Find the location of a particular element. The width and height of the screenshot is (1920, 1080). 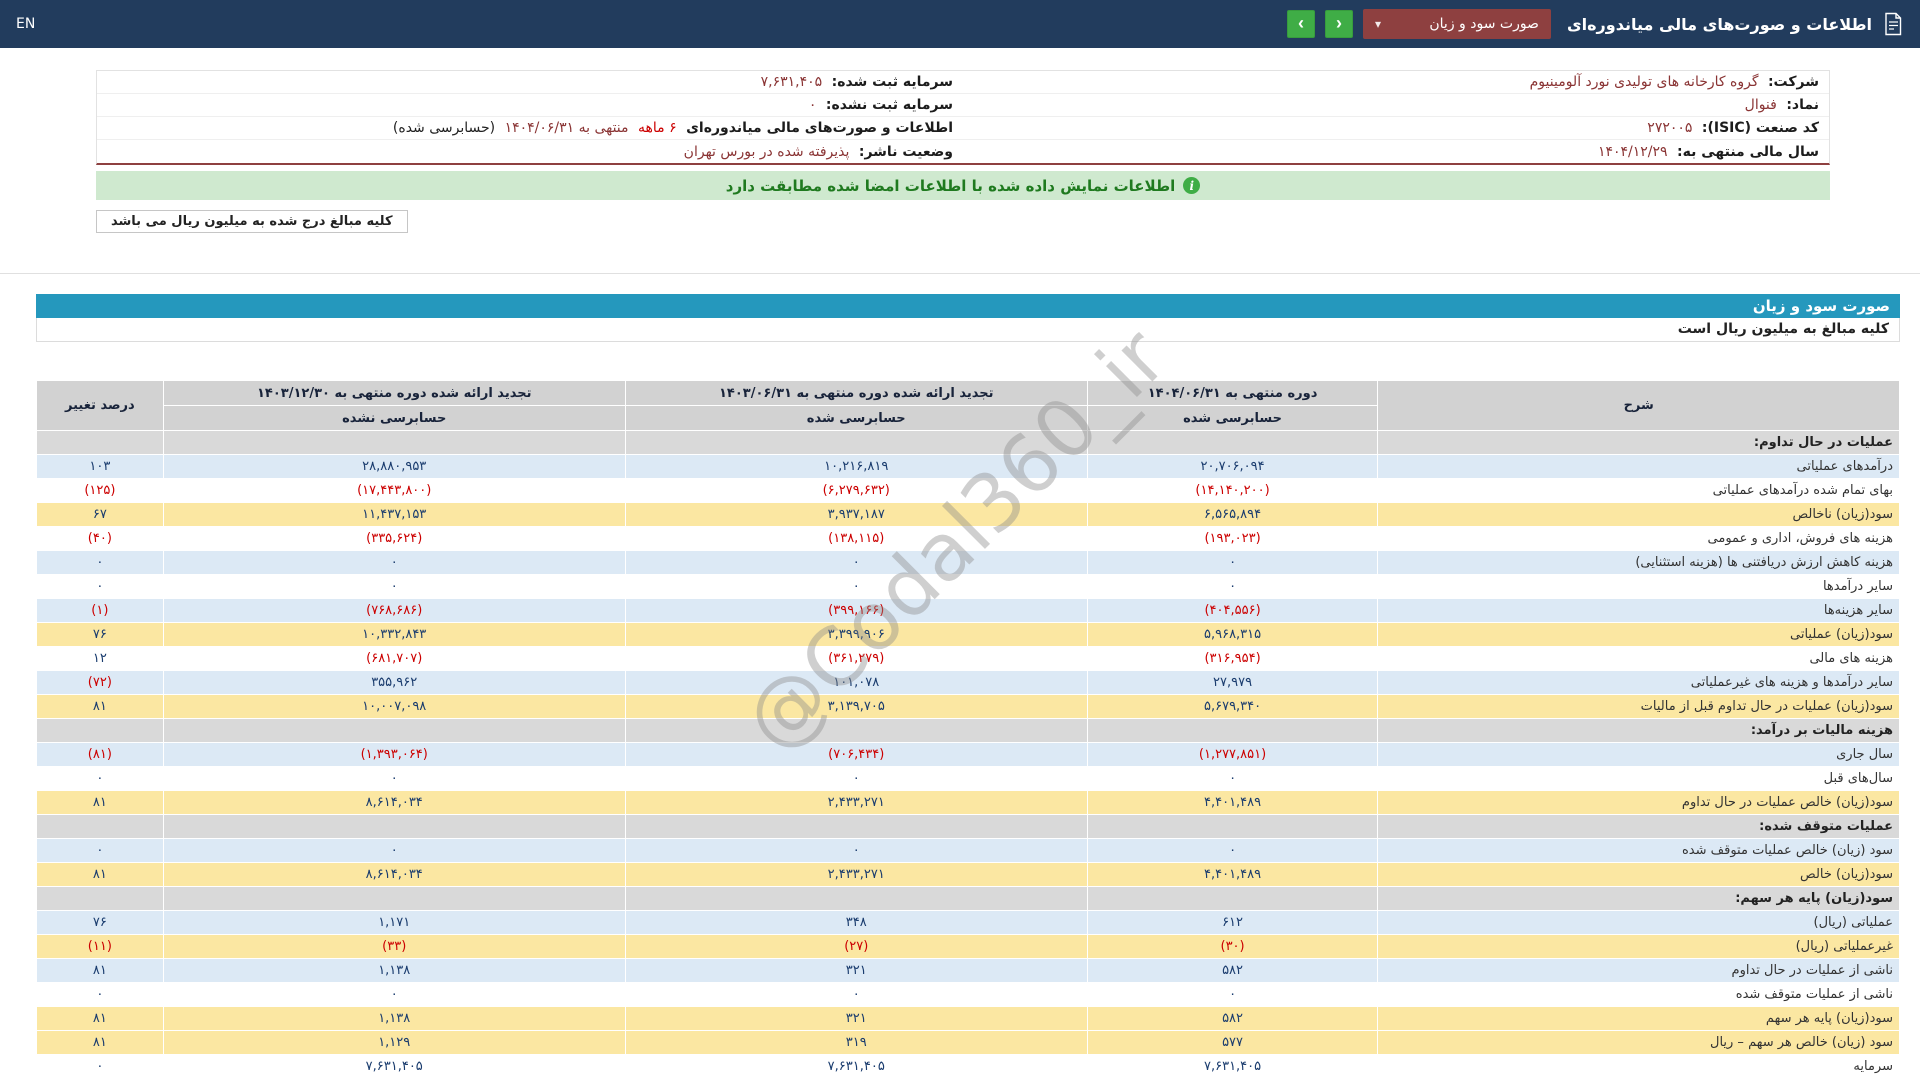

col-percent-change-header: درصد تغییر is located at coordinates (100, 405).